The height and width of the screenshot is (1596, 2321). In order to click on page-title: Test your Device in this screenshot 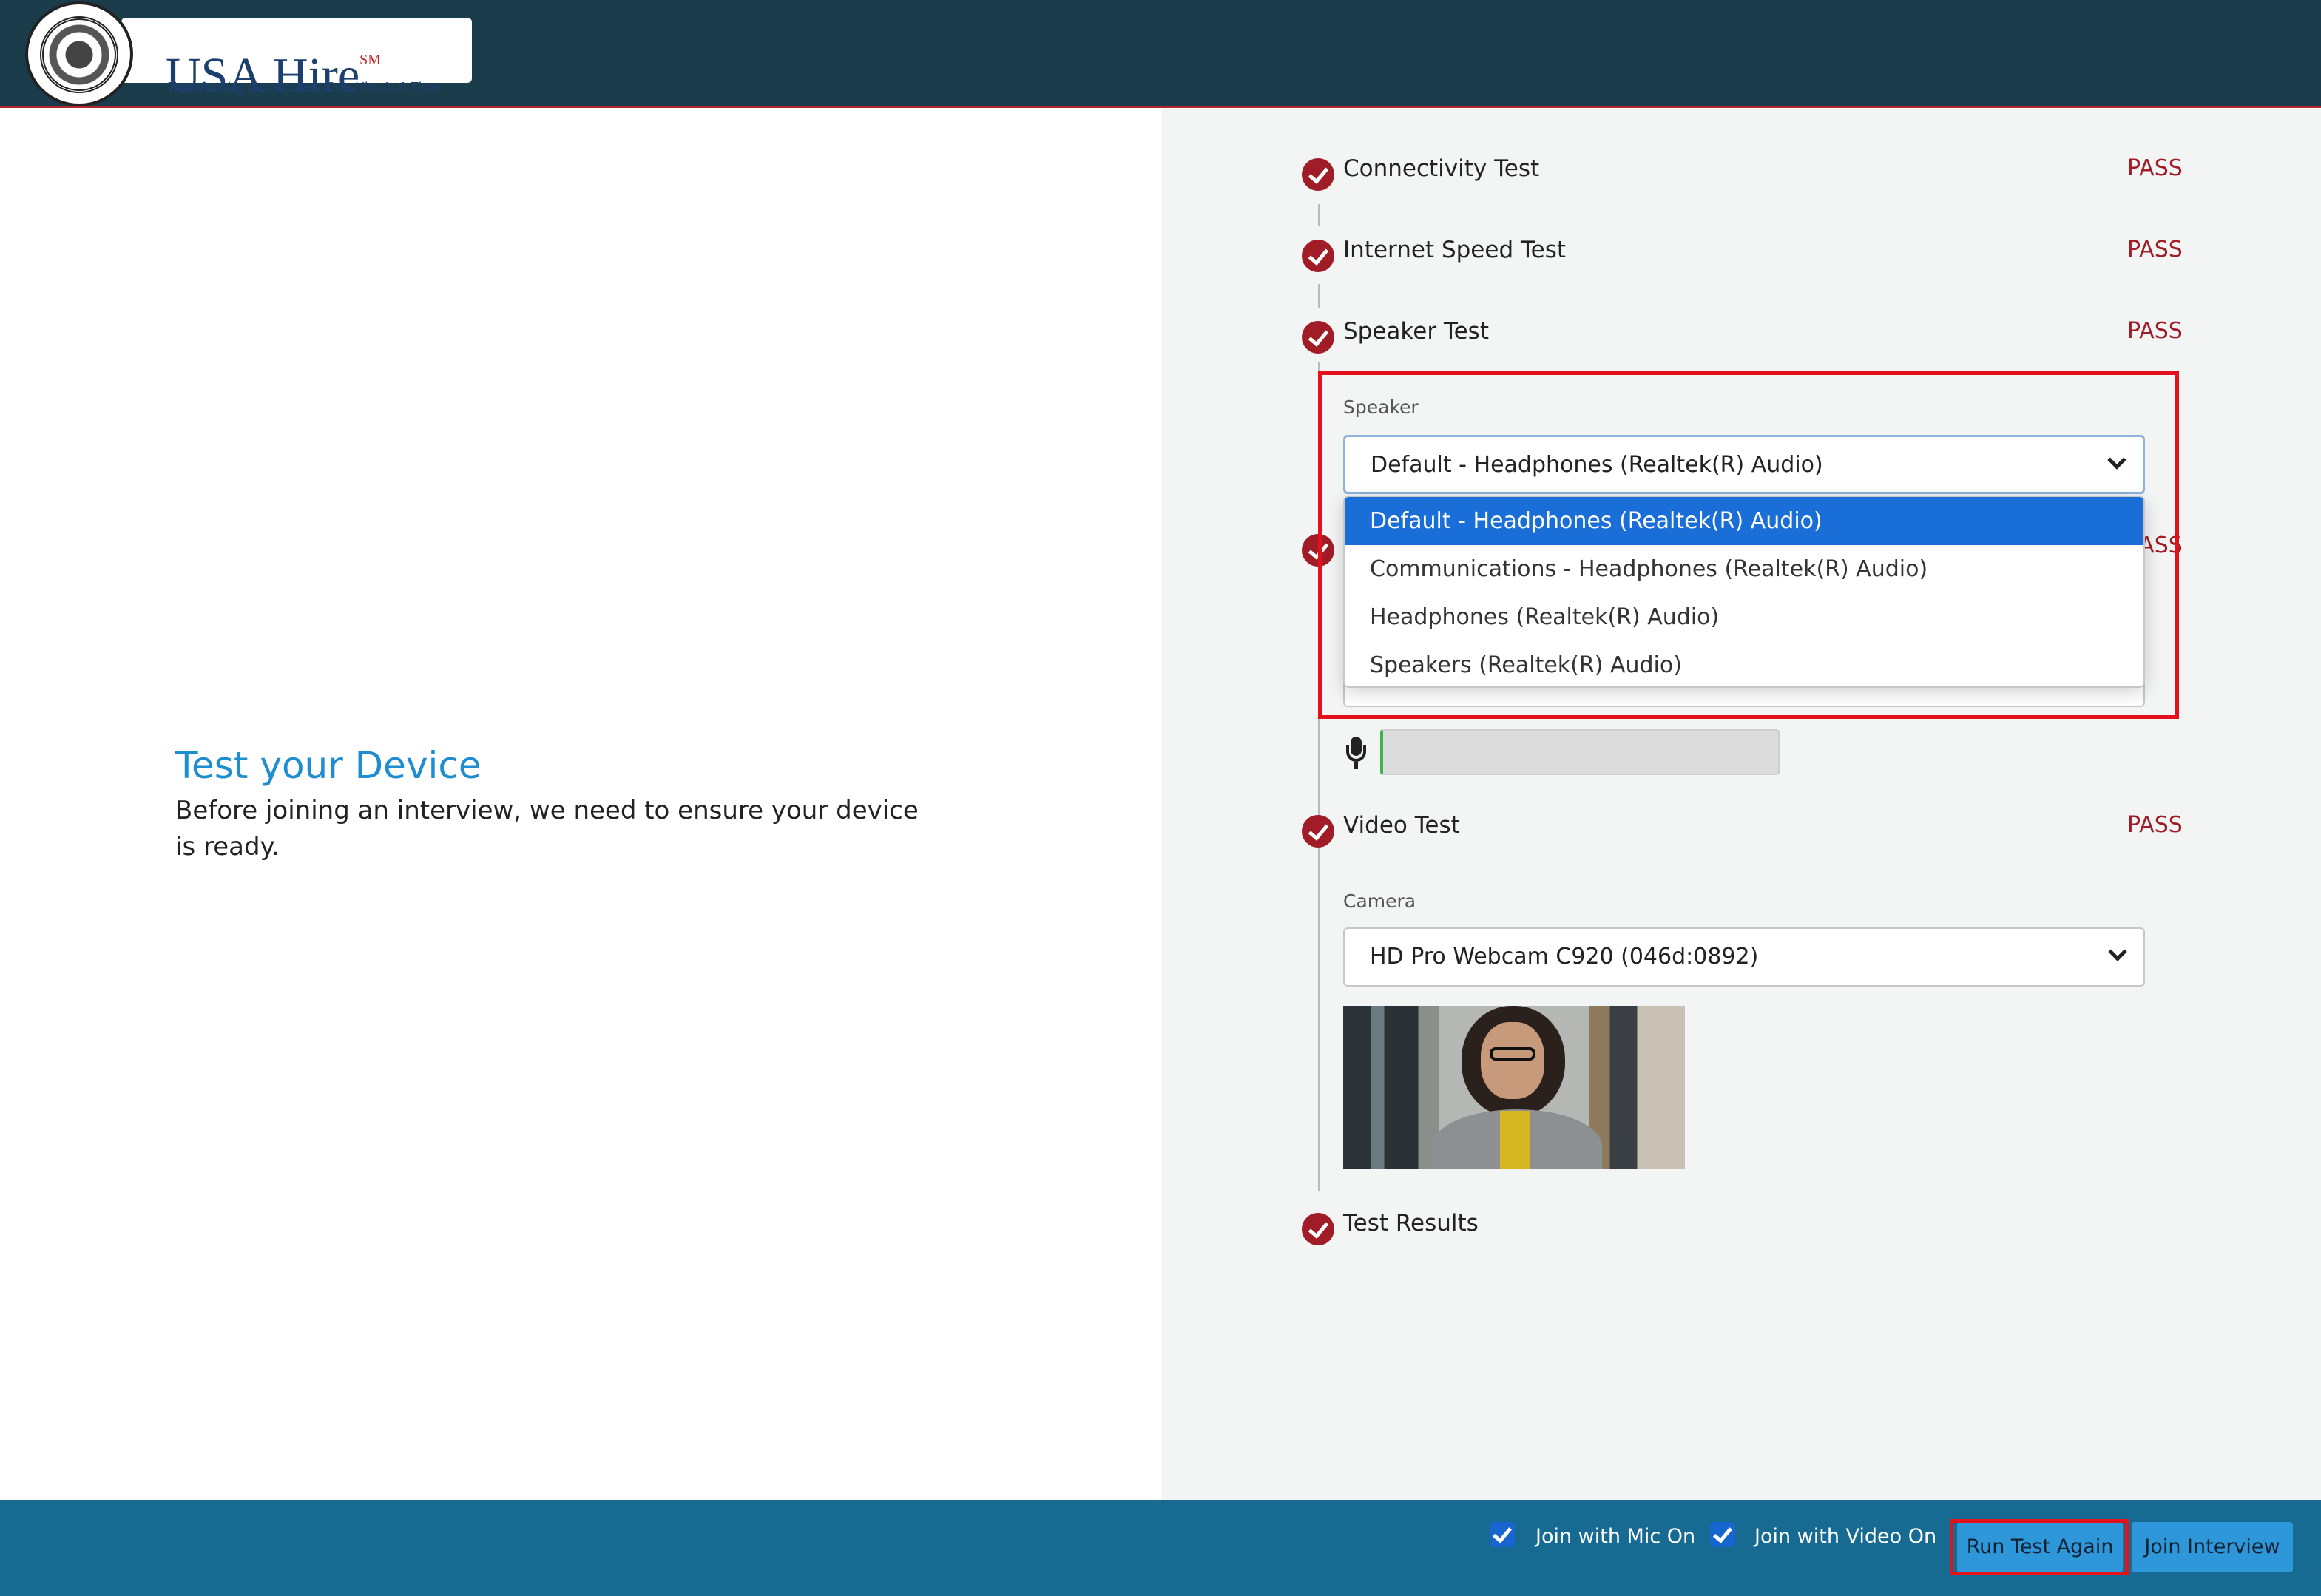, I will do `click(328, 765)`.